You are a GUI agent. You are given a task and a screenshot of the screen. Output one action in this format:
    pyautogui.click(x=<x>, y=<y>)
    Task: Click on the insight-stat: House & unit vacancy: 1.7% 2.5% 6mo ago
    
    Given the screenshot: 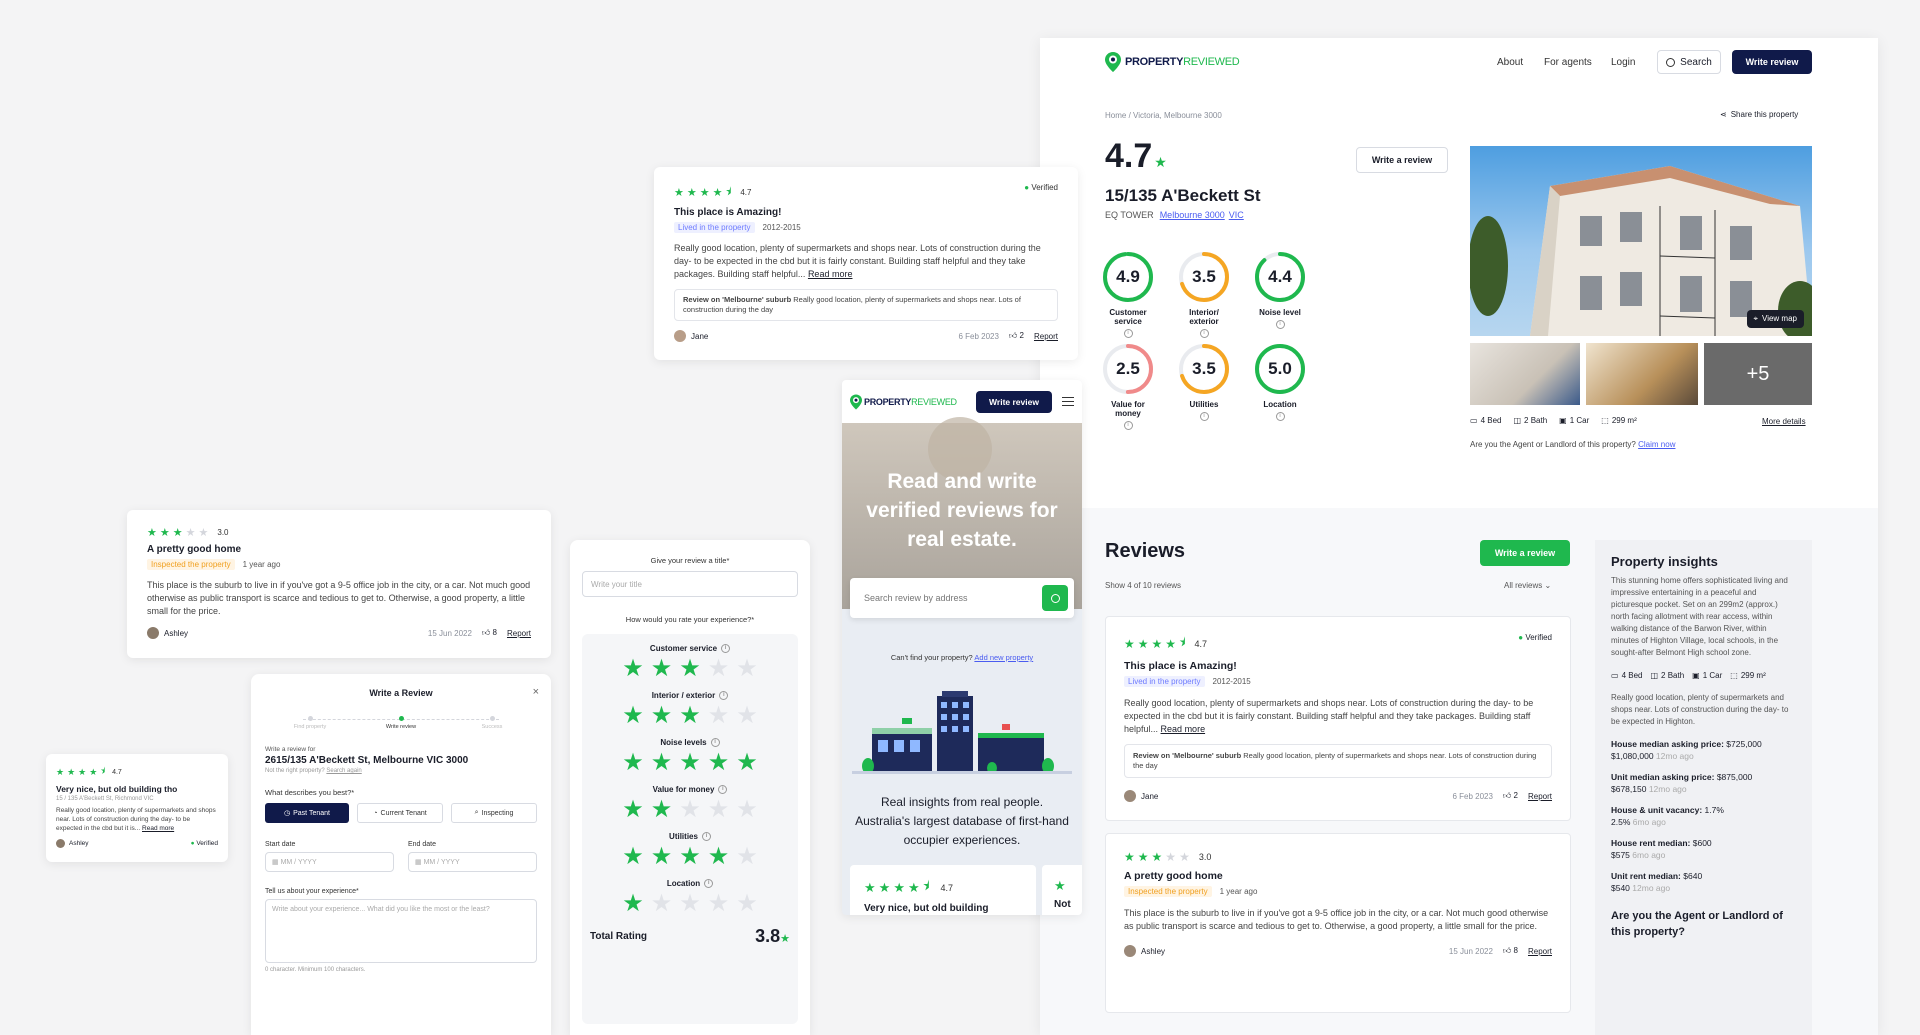 What is the action you would take?
    pyautogui.click(x=1703, y=816)
    